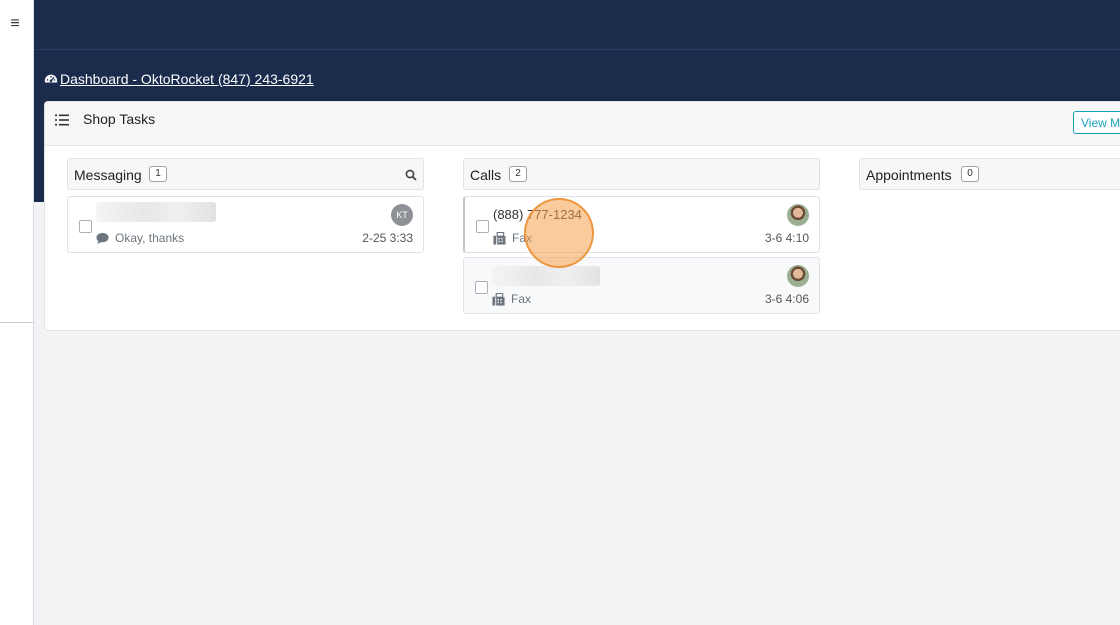 Image resolution: width=1120 pixels, height=625 pixels. What do you see at coordinates (641, 224) in the screenshot?
I see `call-card: (888) 777-1234 Fax 3-6 4:10` at bounding box center [641, 224].